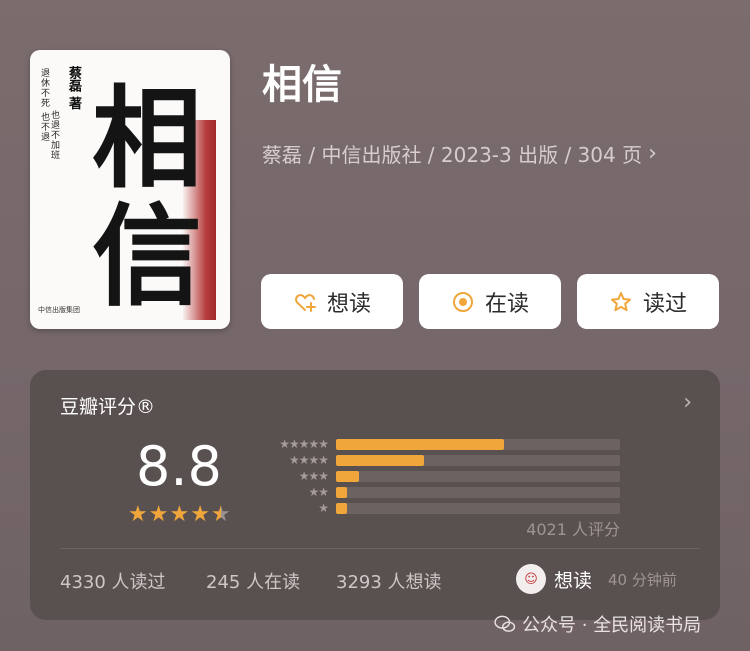 The image size is (750, 651). I want to click on stat-read: 4330 人读过, so click(113, 581).